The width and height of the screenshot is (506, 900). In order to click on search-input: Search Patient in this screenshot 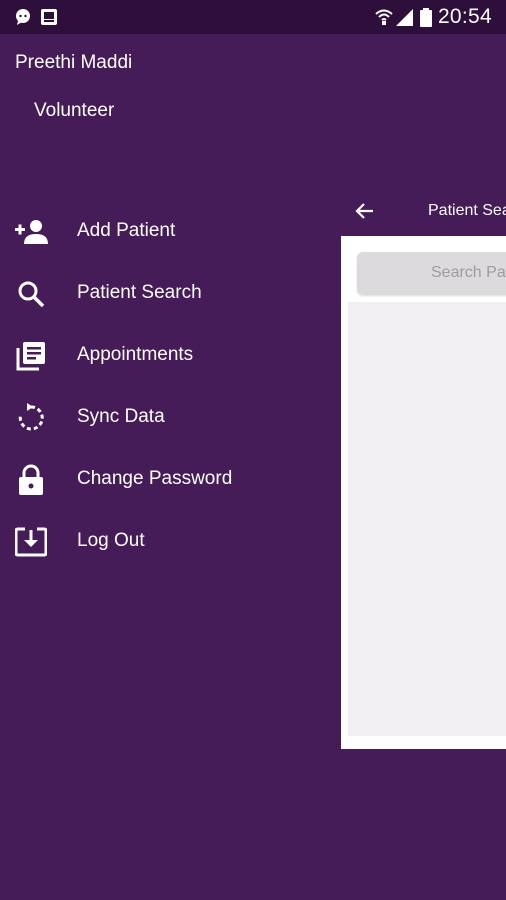, I will do `click(431, 273)`.